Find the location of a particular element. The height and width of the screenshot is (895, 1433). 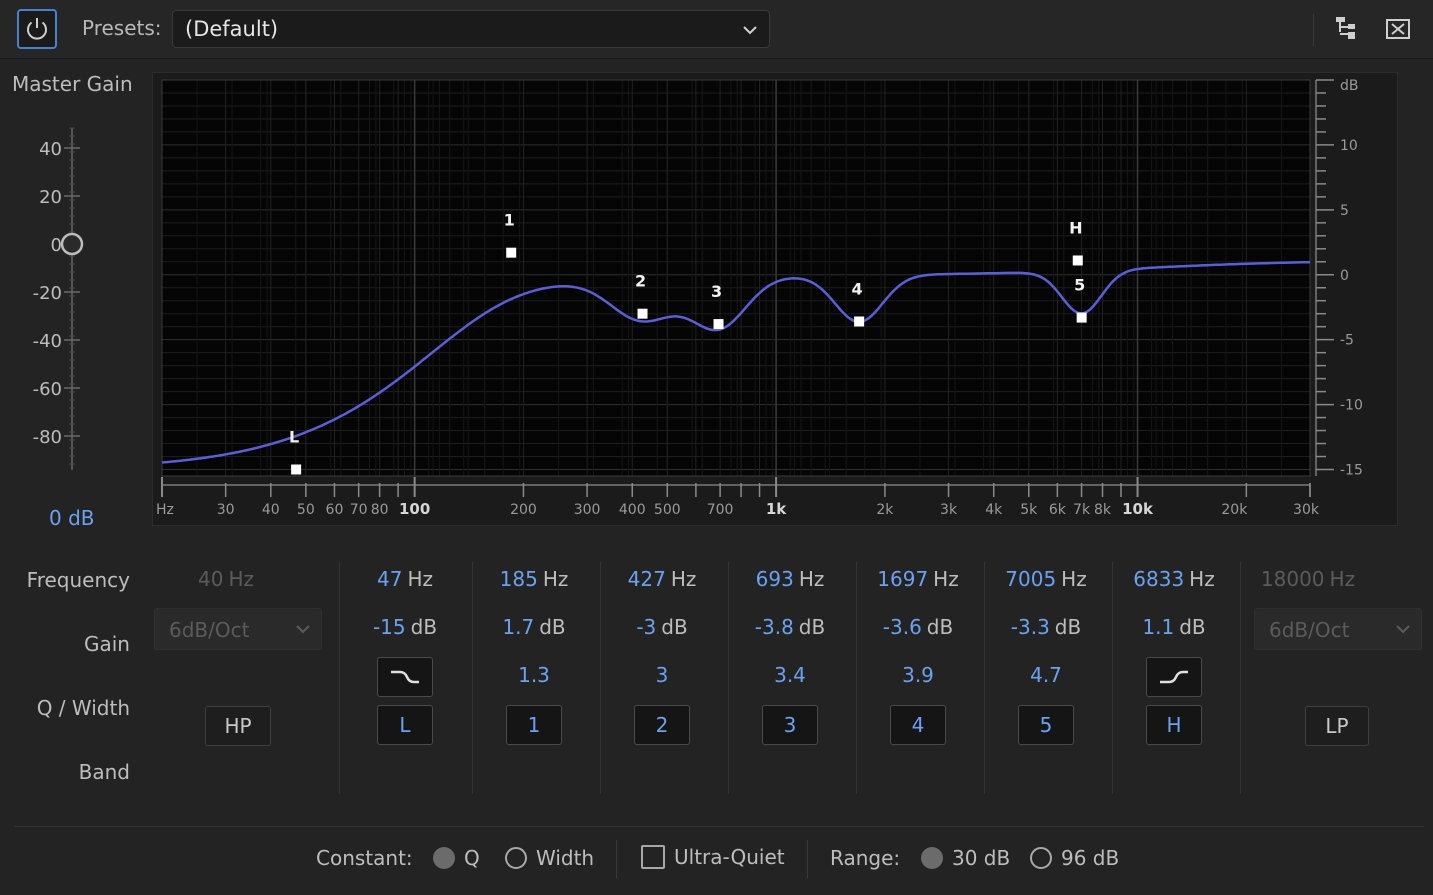

band-2-q: 3 is located at coordinates (662, 675).